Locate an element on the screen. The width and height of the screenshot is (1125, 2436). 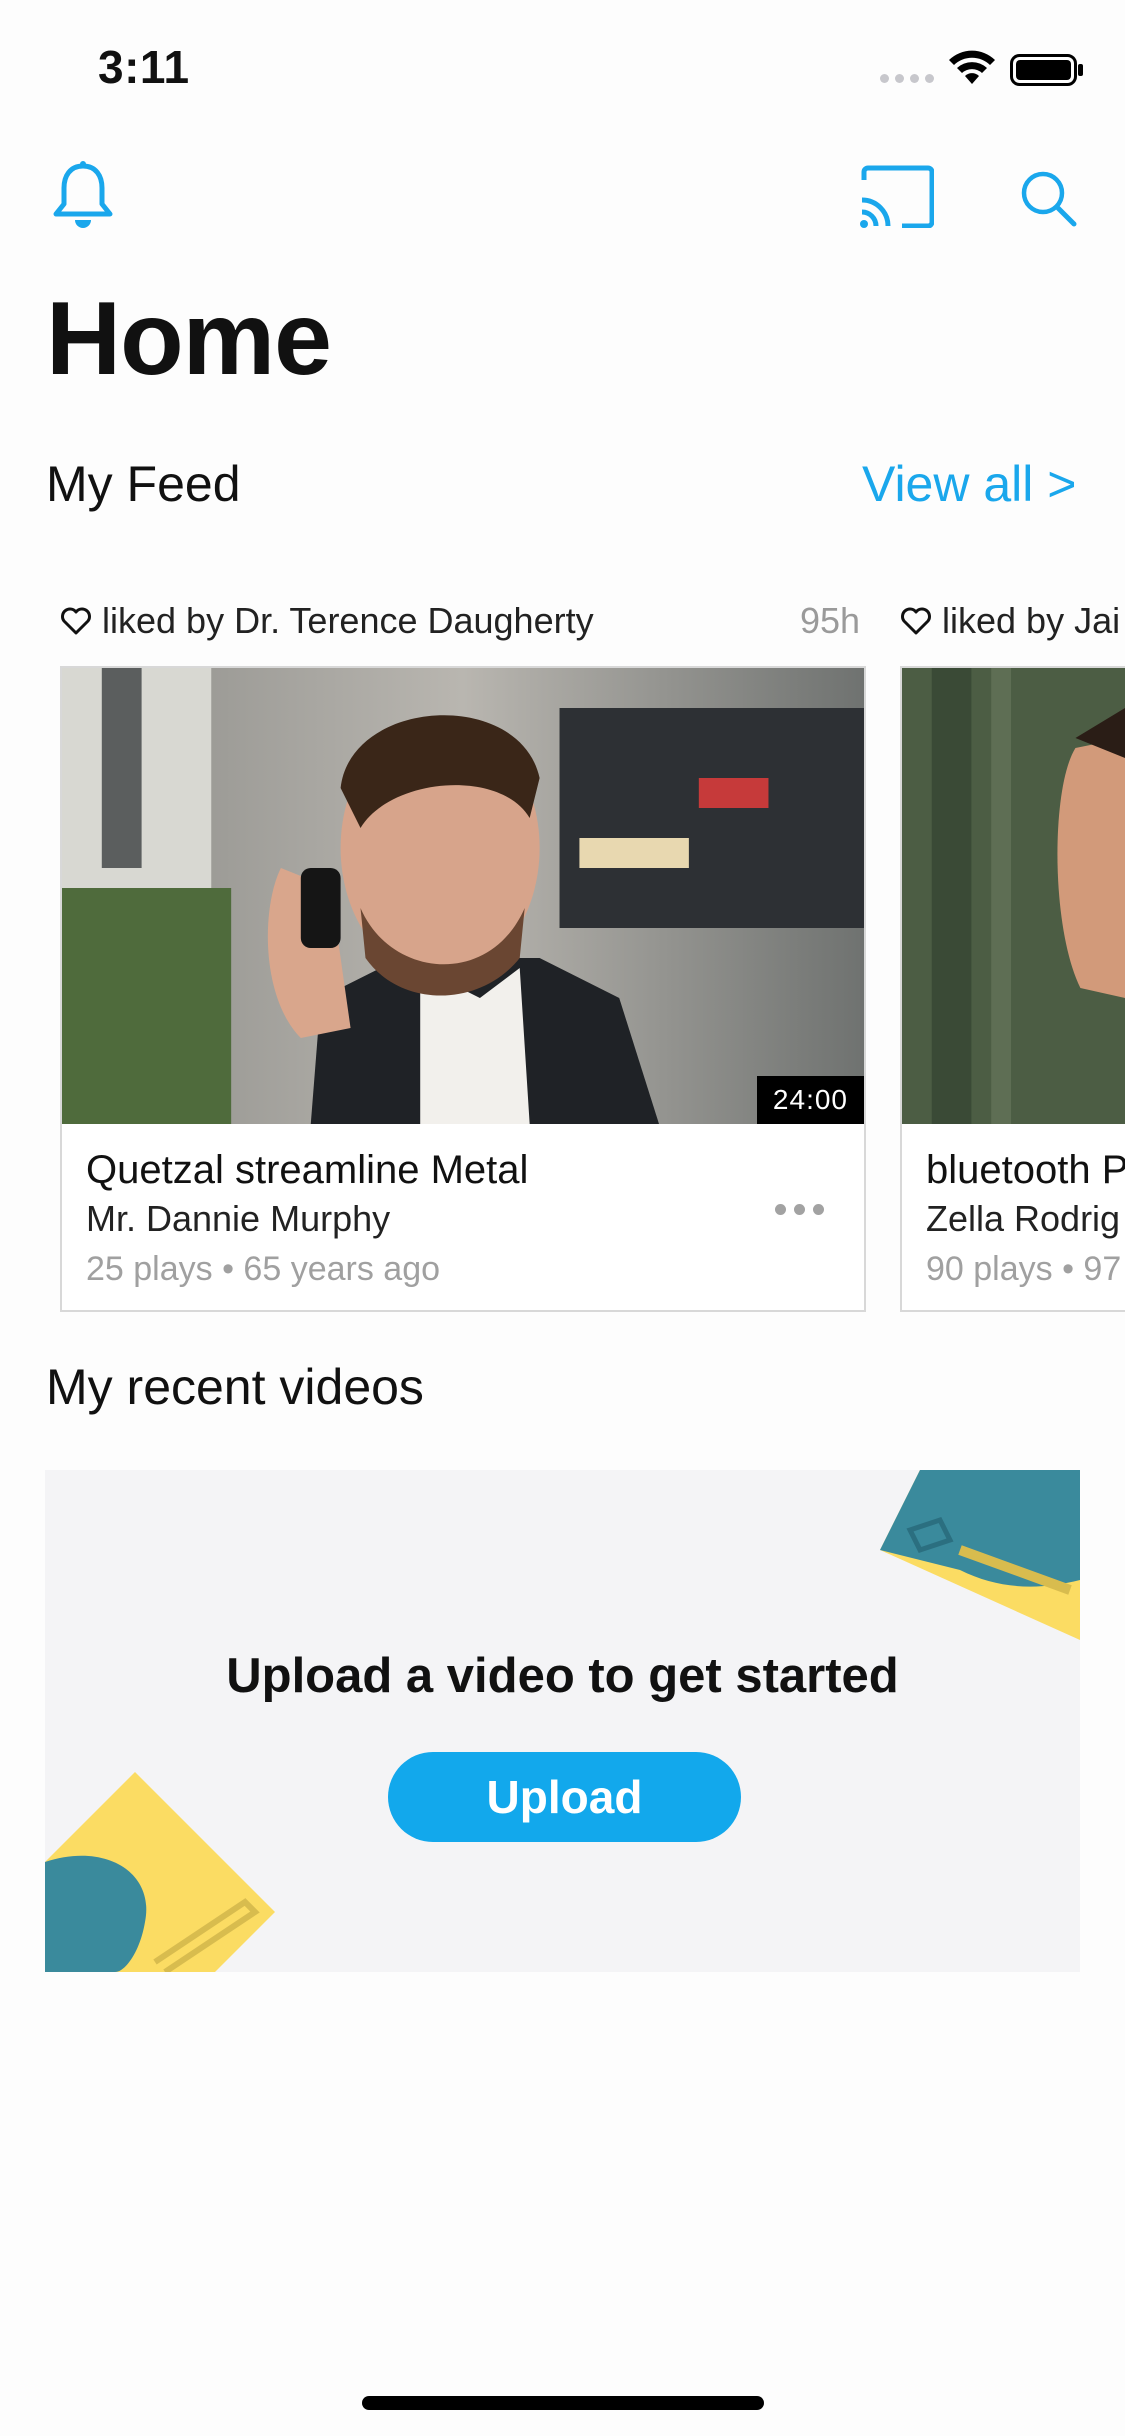
wifi-icon is located at coordinates (972, 67).